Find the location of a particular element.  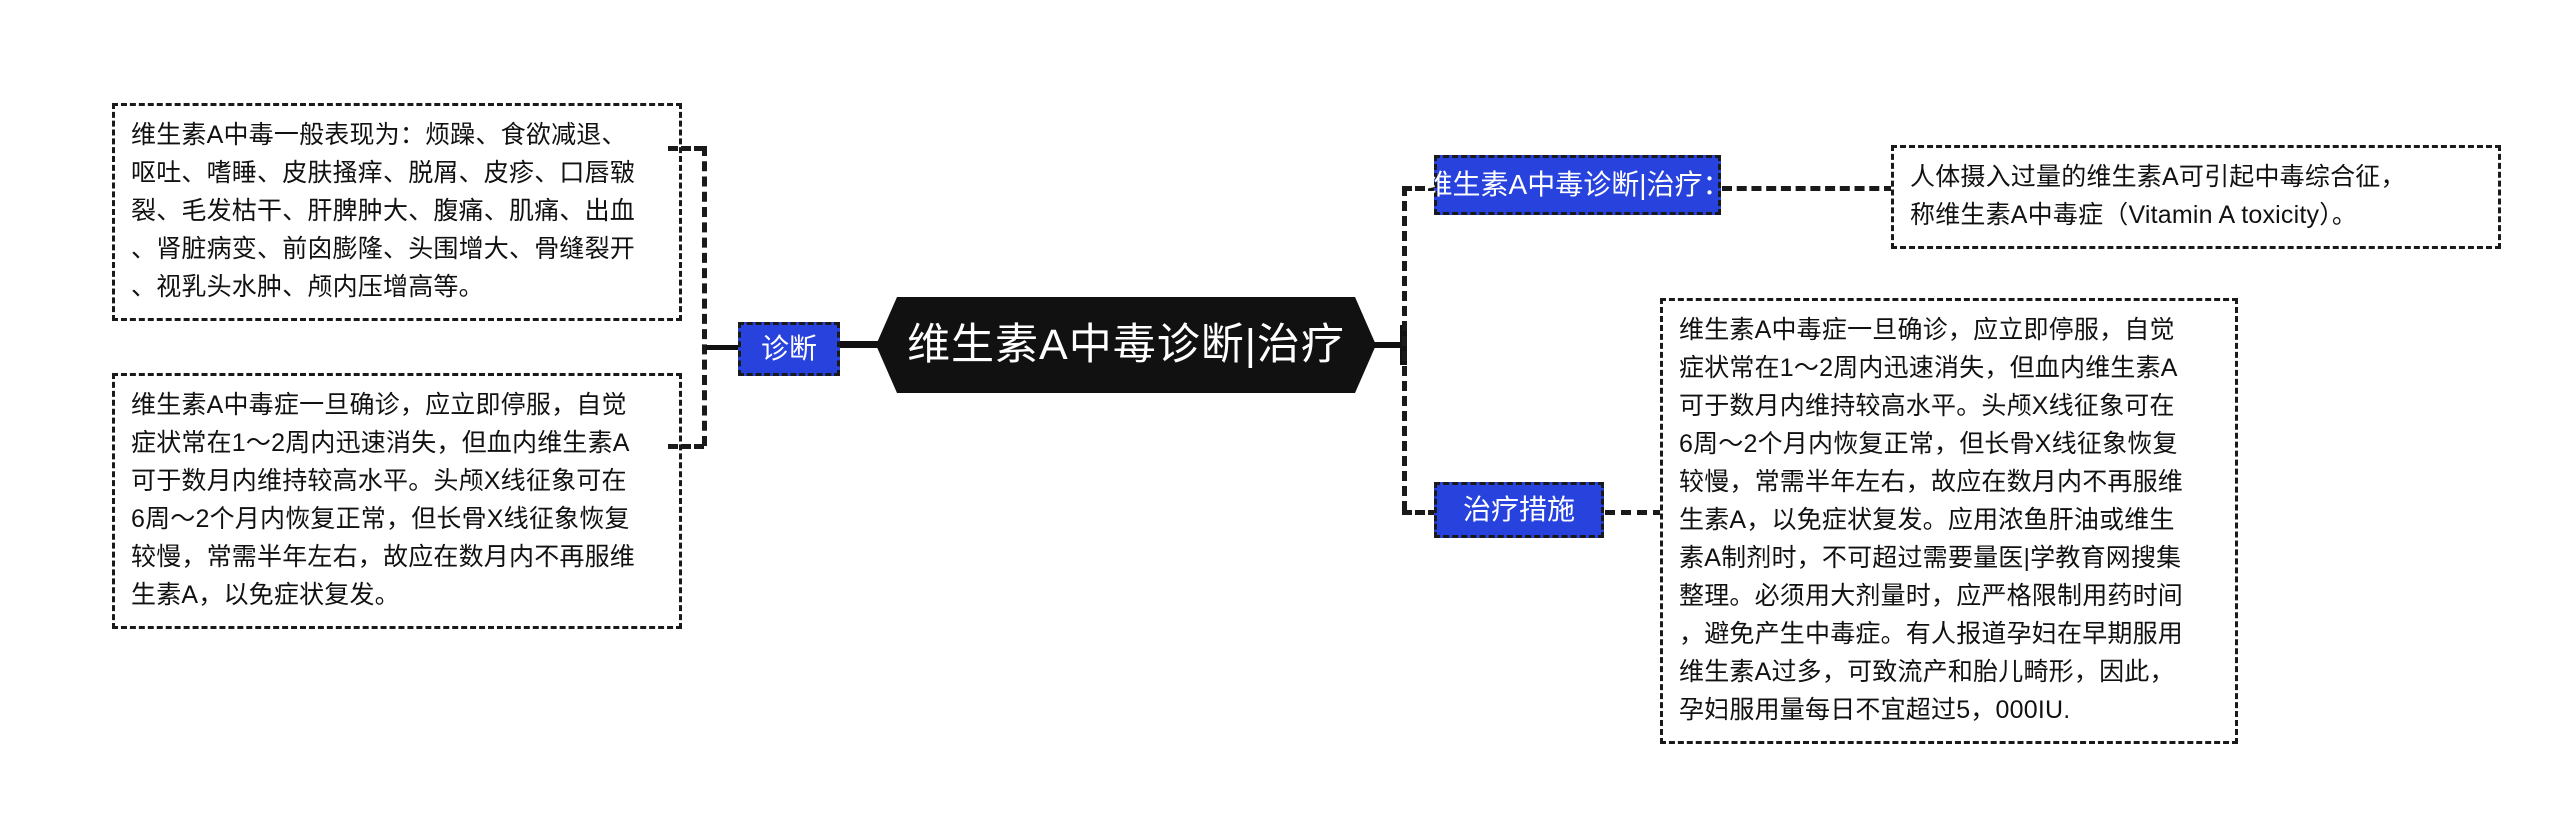

connector-title-to-note is located at coordinates (1808, 188).